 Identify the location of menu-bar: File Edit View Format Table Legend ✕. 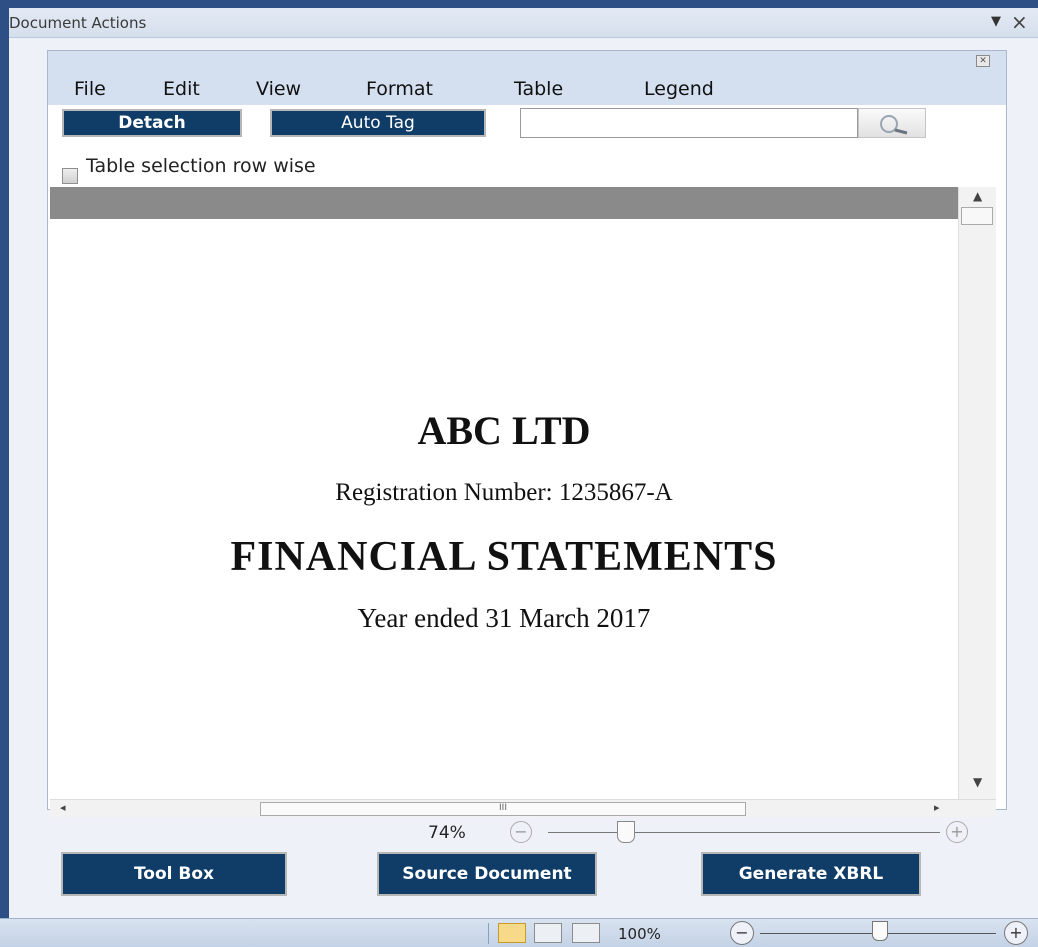
(527, 78).